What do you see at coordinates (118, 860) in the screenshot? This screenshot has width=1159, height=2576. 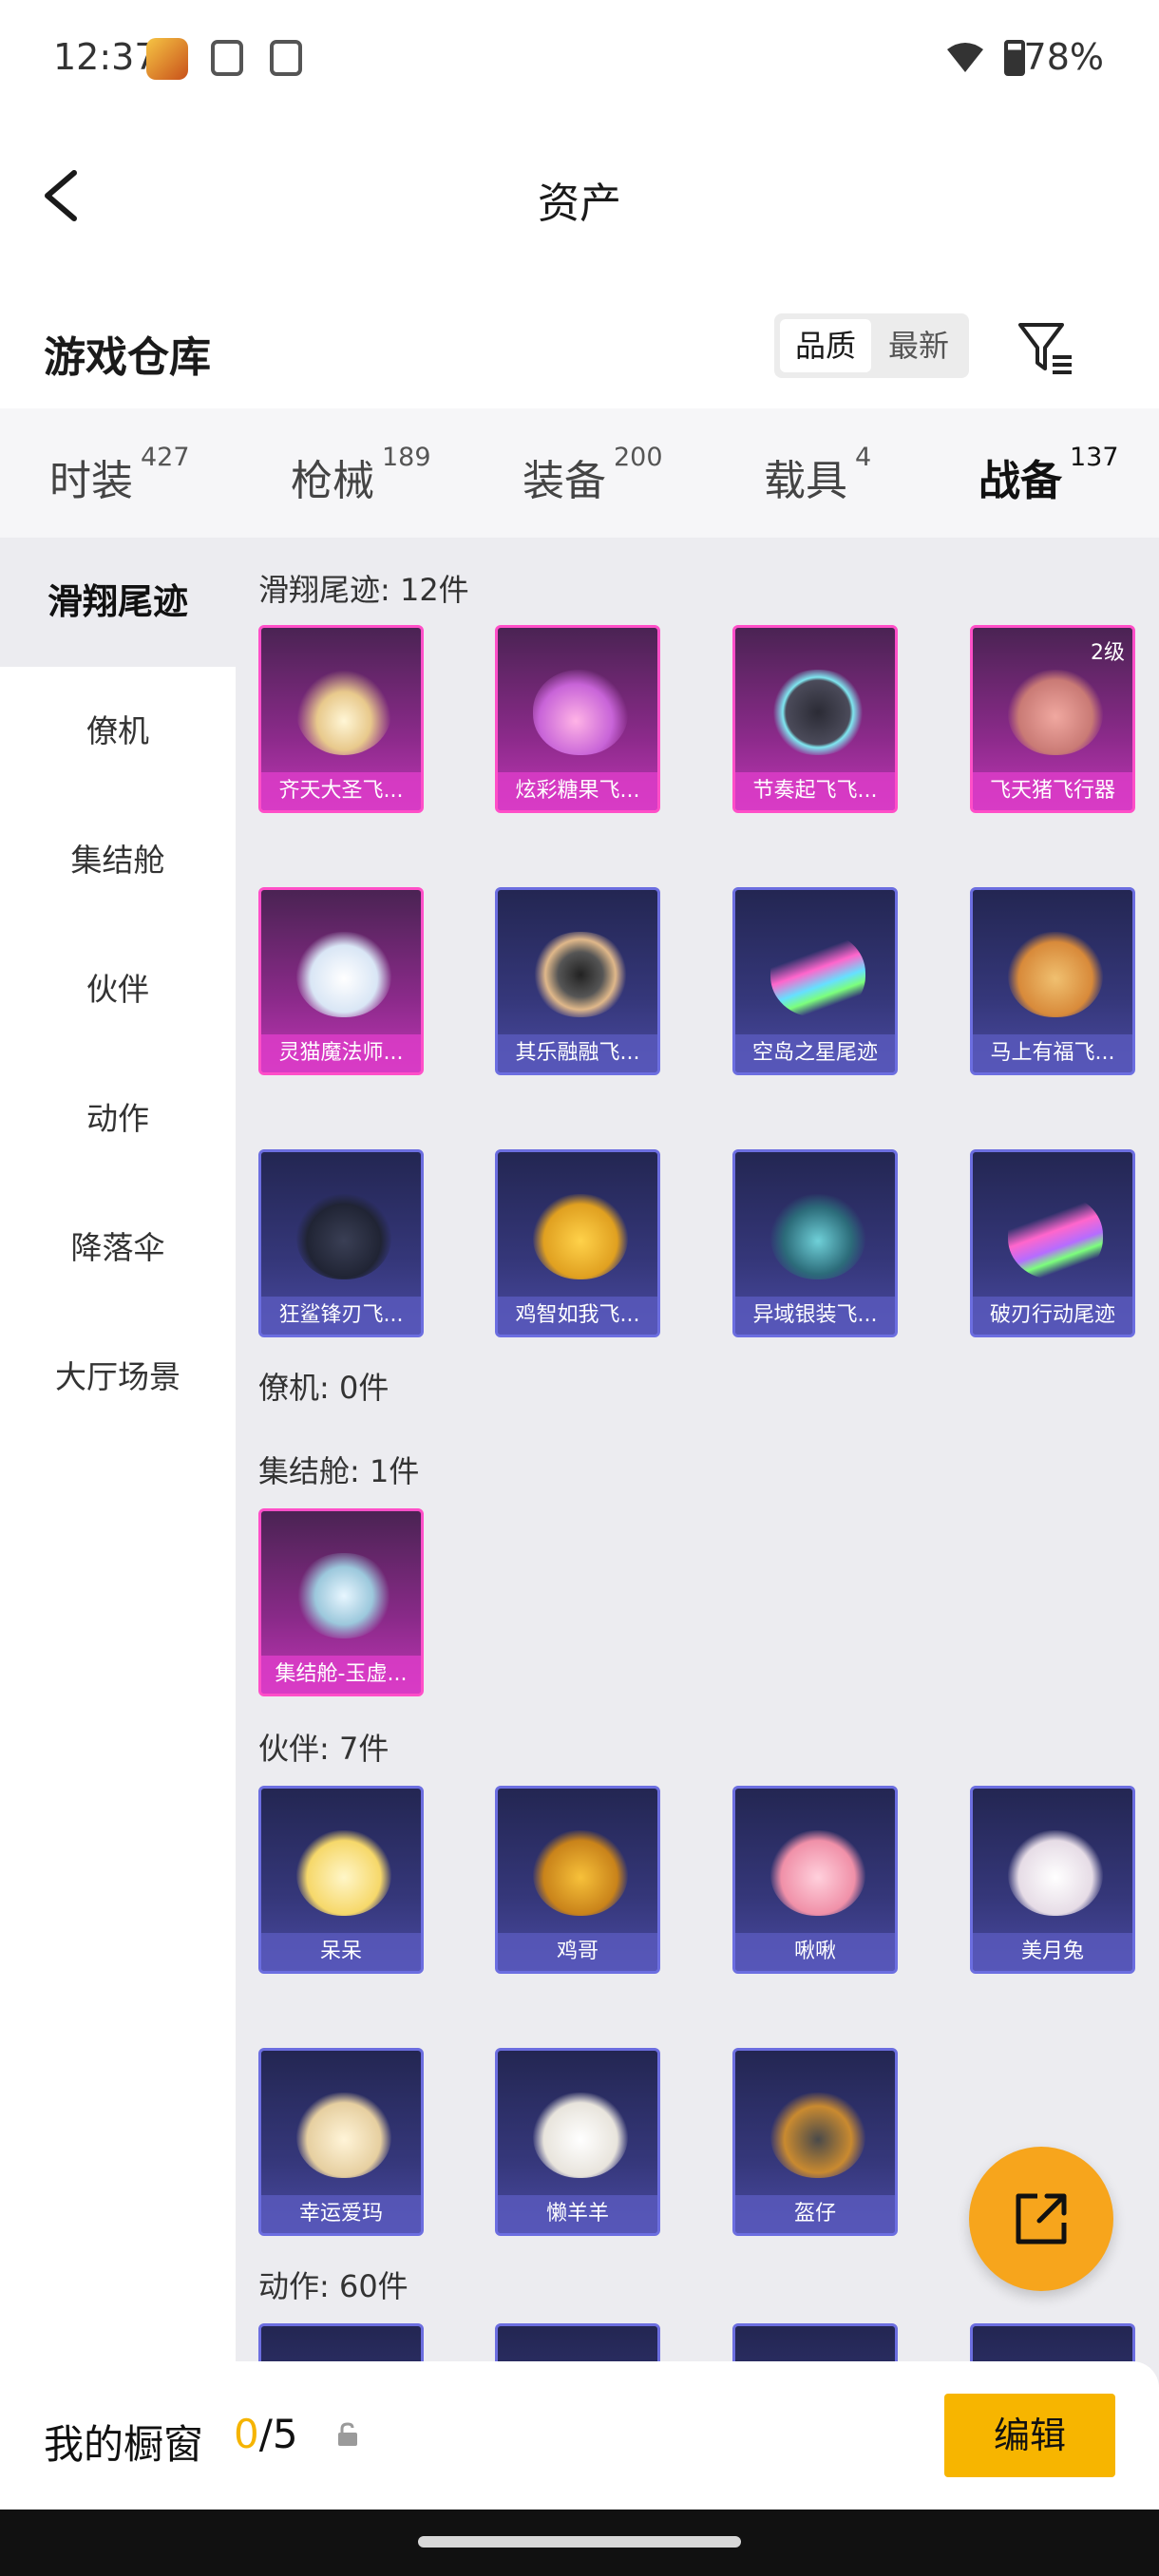 I see `sidebar-item-assembly-pod: 集结舱` at bounding box center [118, 860].